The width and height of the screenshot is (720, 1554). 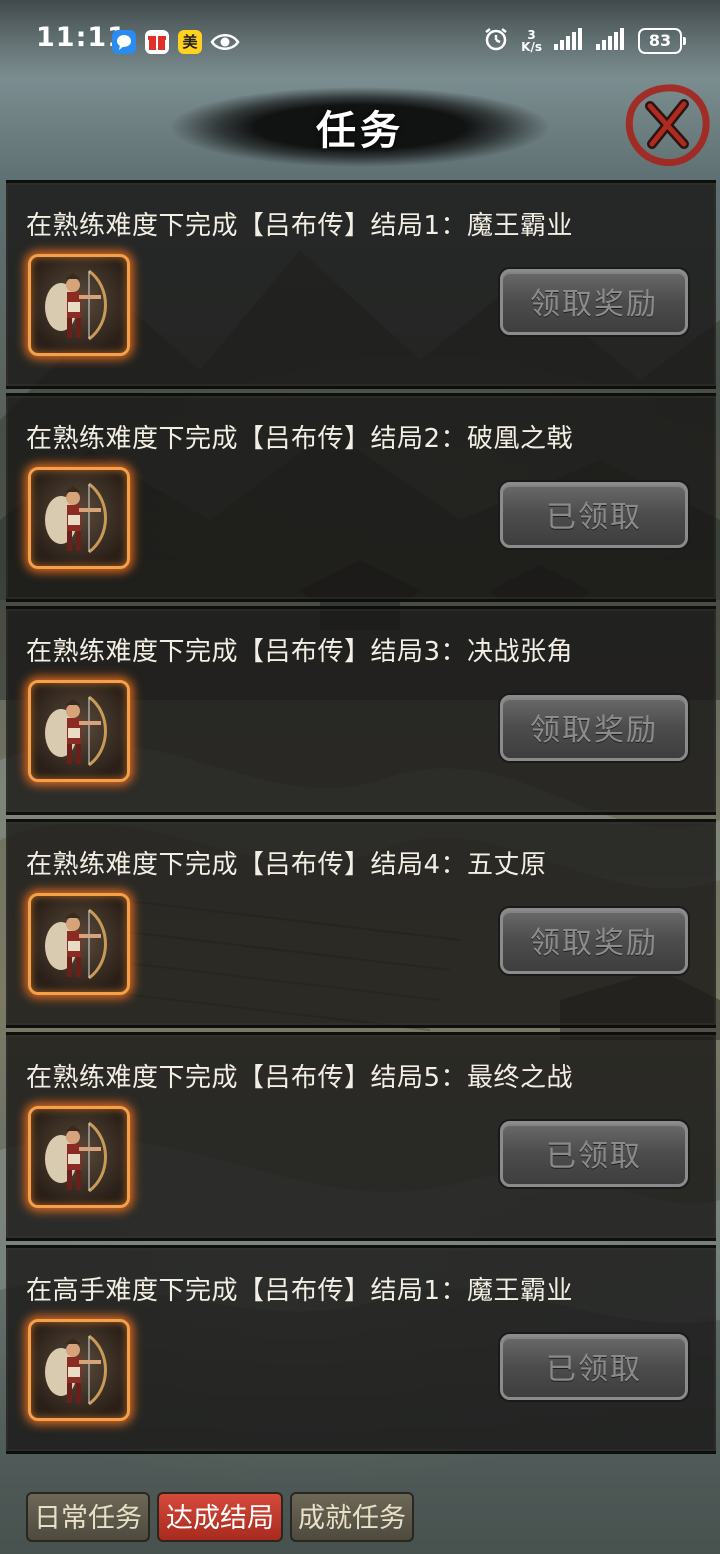 What do you see at coordinates (300, 652) in the screenshot?
I see `task-title: 在熟练难度下完成【吕布传】结局3：决战张角` at bounding box center [300, 652].